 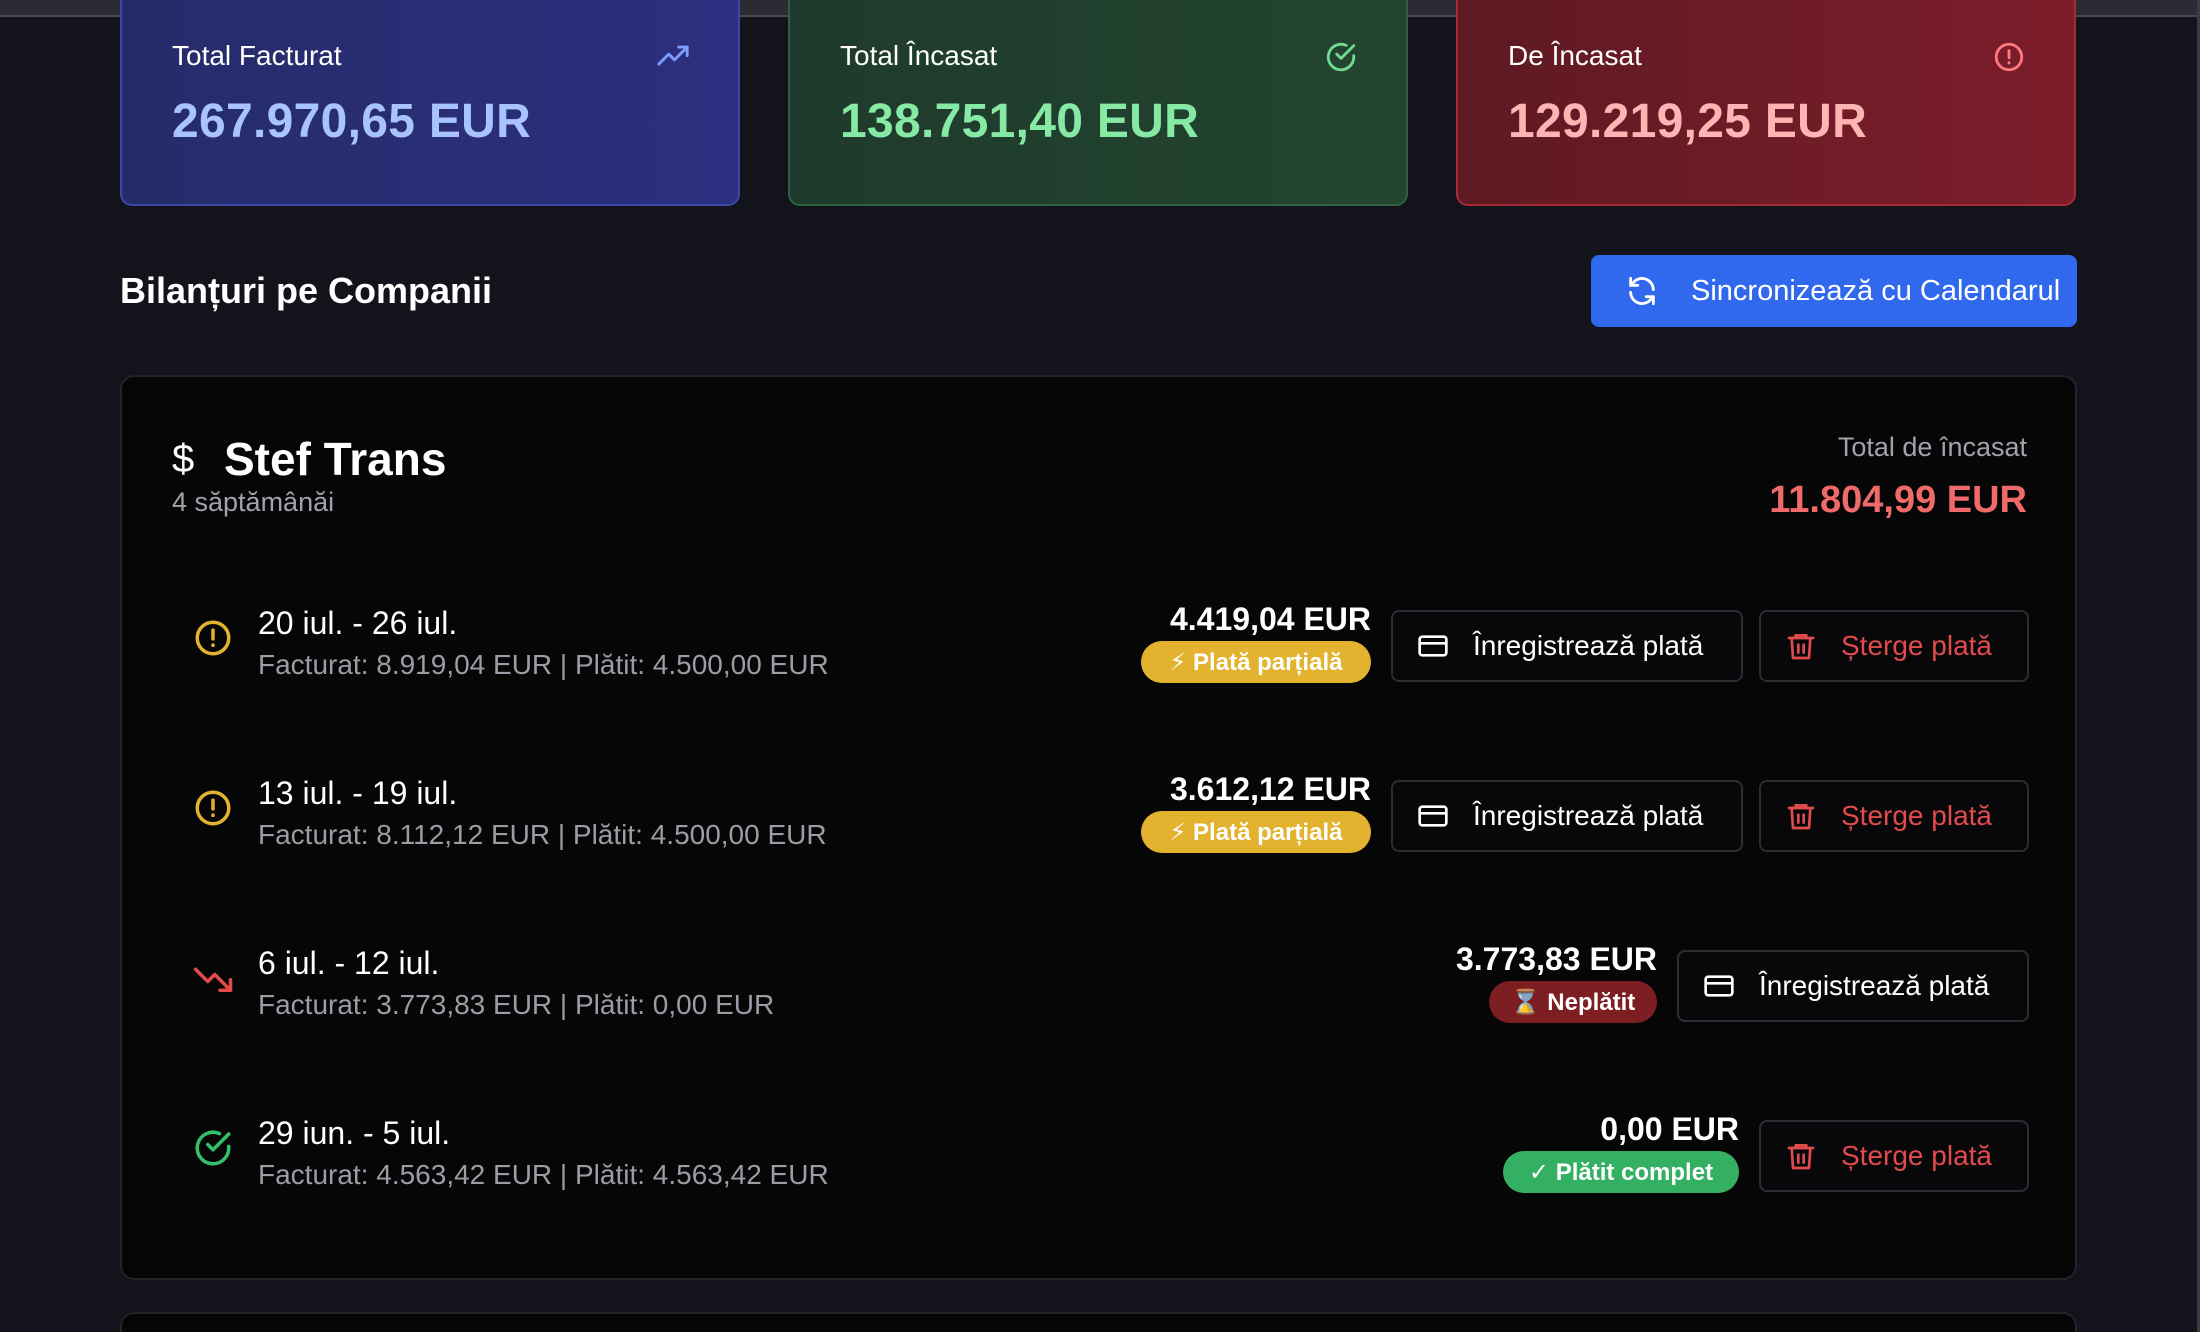 I want to click on company-name: Stef Trans, so click(x=335, y=459).